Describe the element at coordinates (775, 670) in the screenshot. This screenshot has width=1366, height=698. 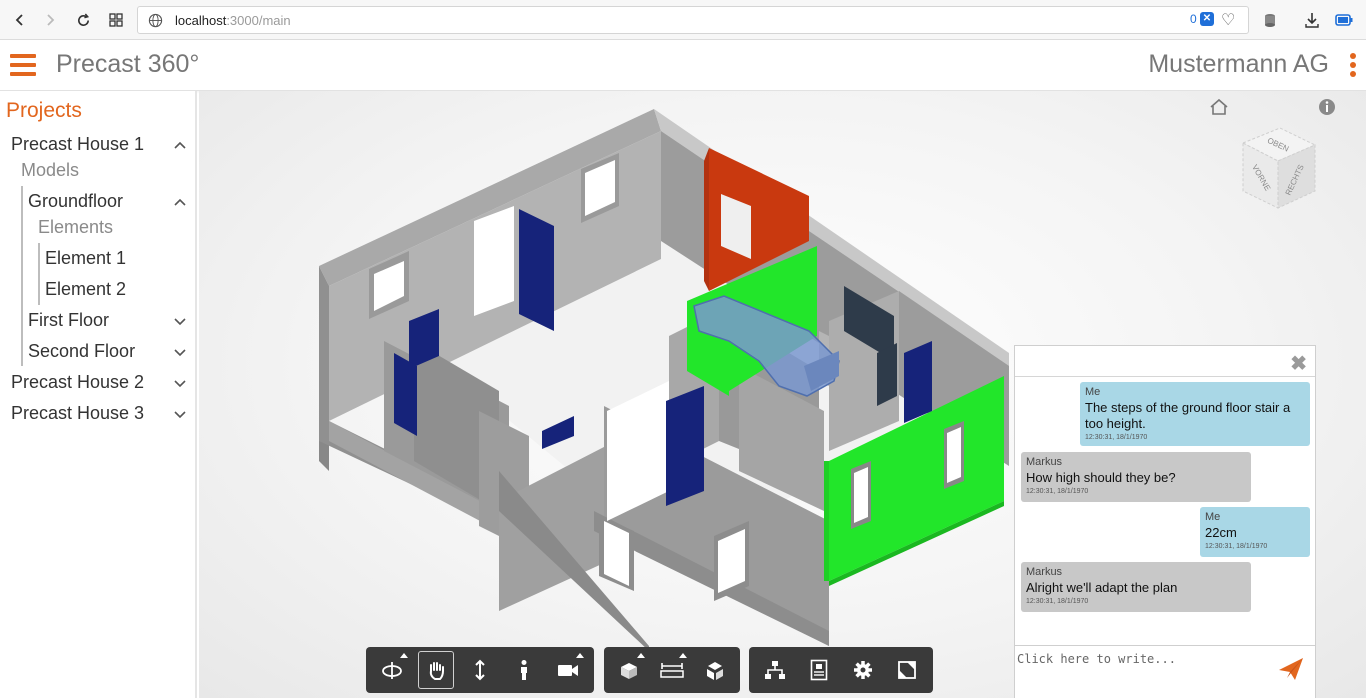
I see `structure-icon` at that location.